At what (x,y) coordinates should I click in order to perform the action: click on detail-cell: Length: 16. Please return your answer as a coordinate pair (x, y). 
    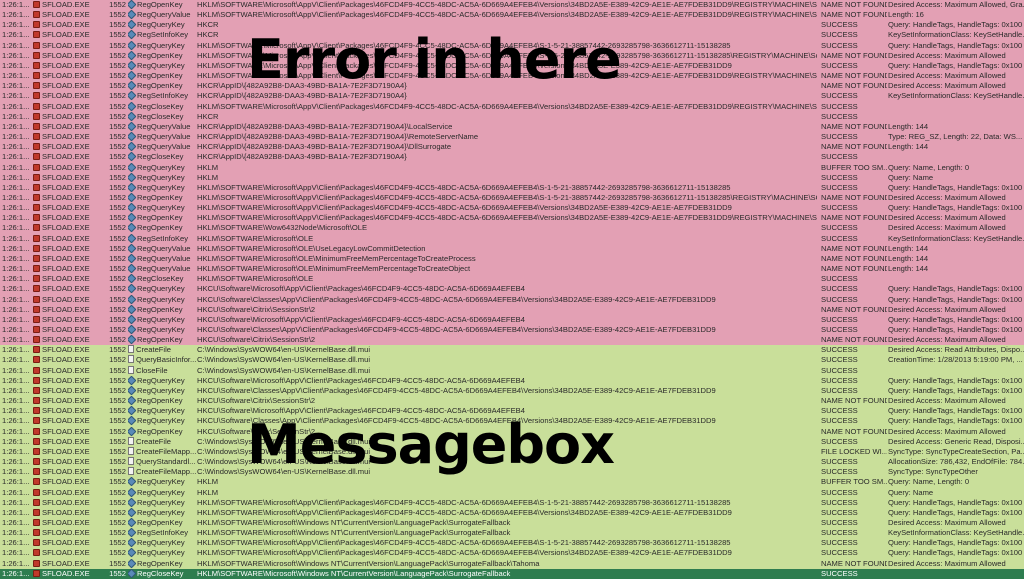
    Looking at the image, I should click on (956, 15).